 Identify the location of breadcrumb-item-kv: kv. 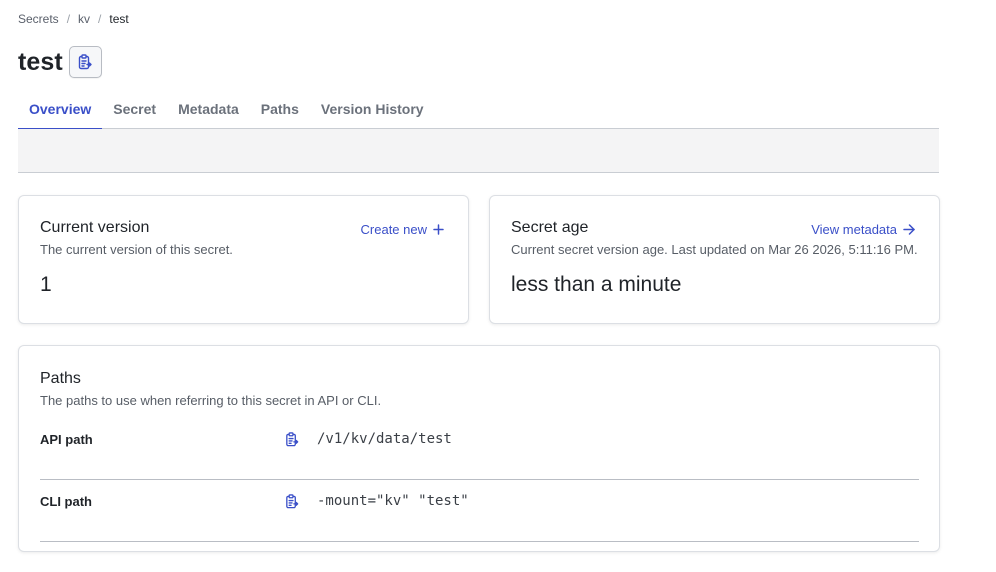
(84, 19).